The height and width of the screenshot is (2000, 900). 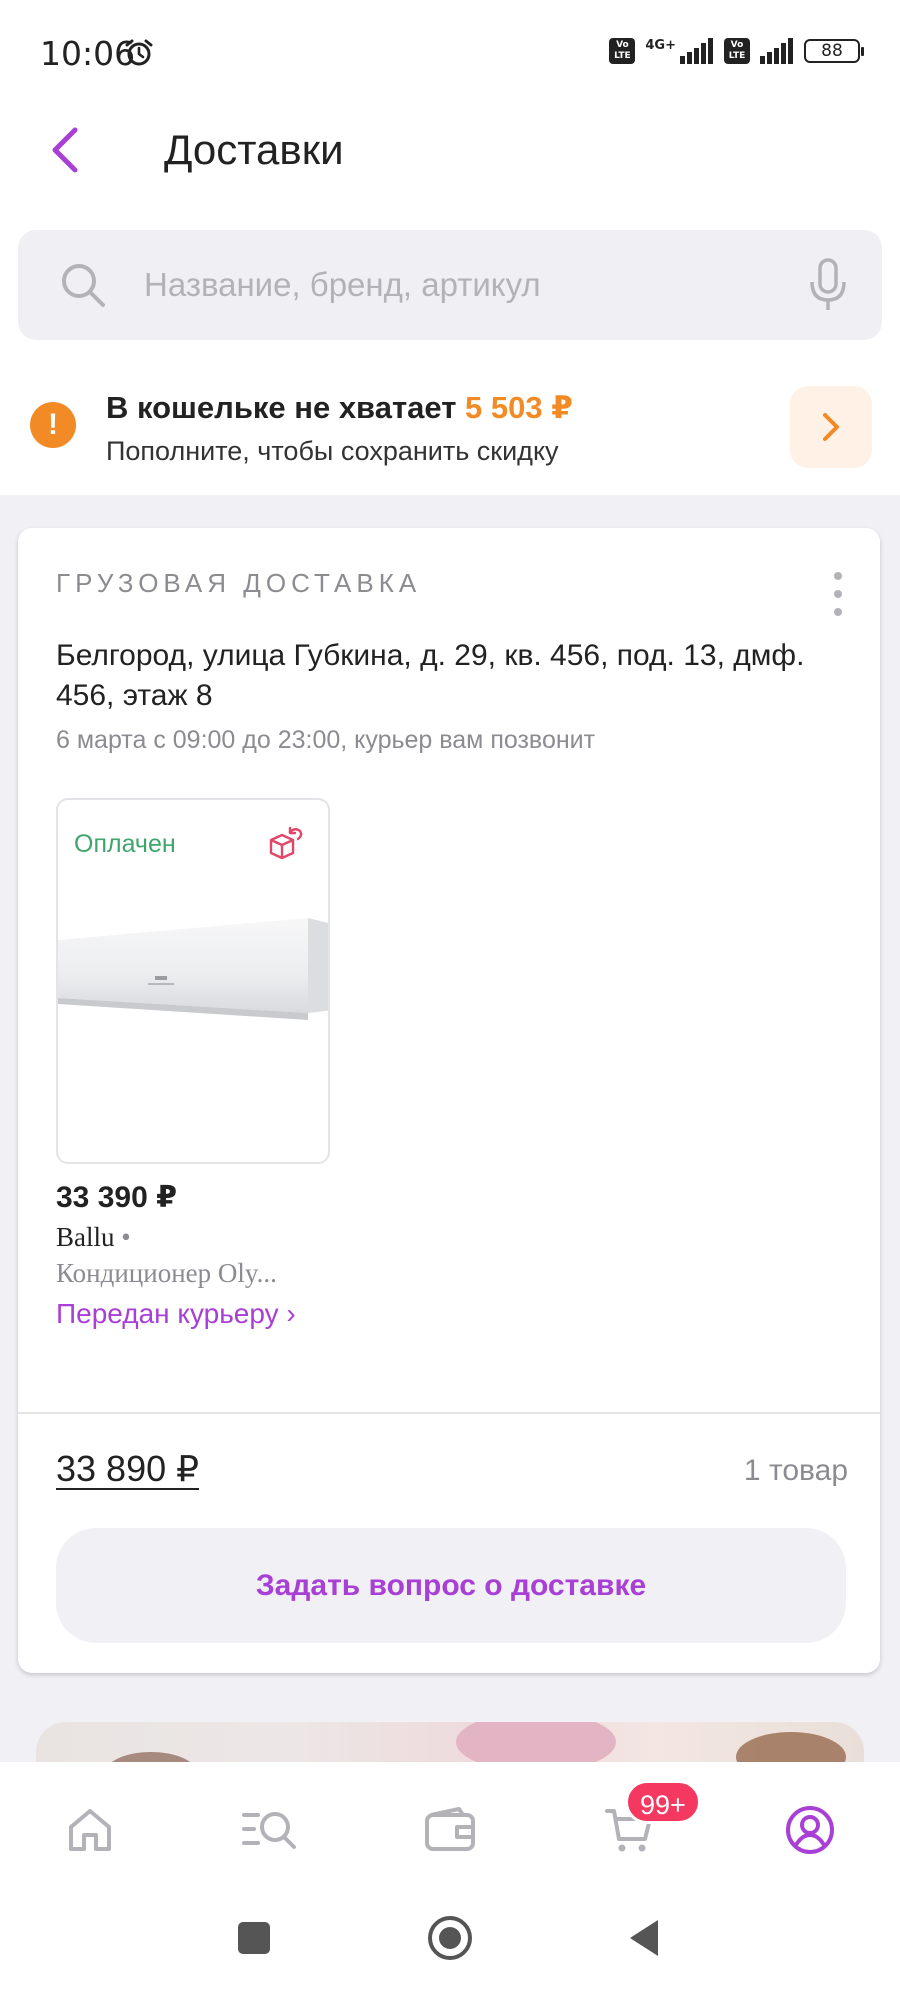 I want to click on back-button, so click(x=65, y=150).